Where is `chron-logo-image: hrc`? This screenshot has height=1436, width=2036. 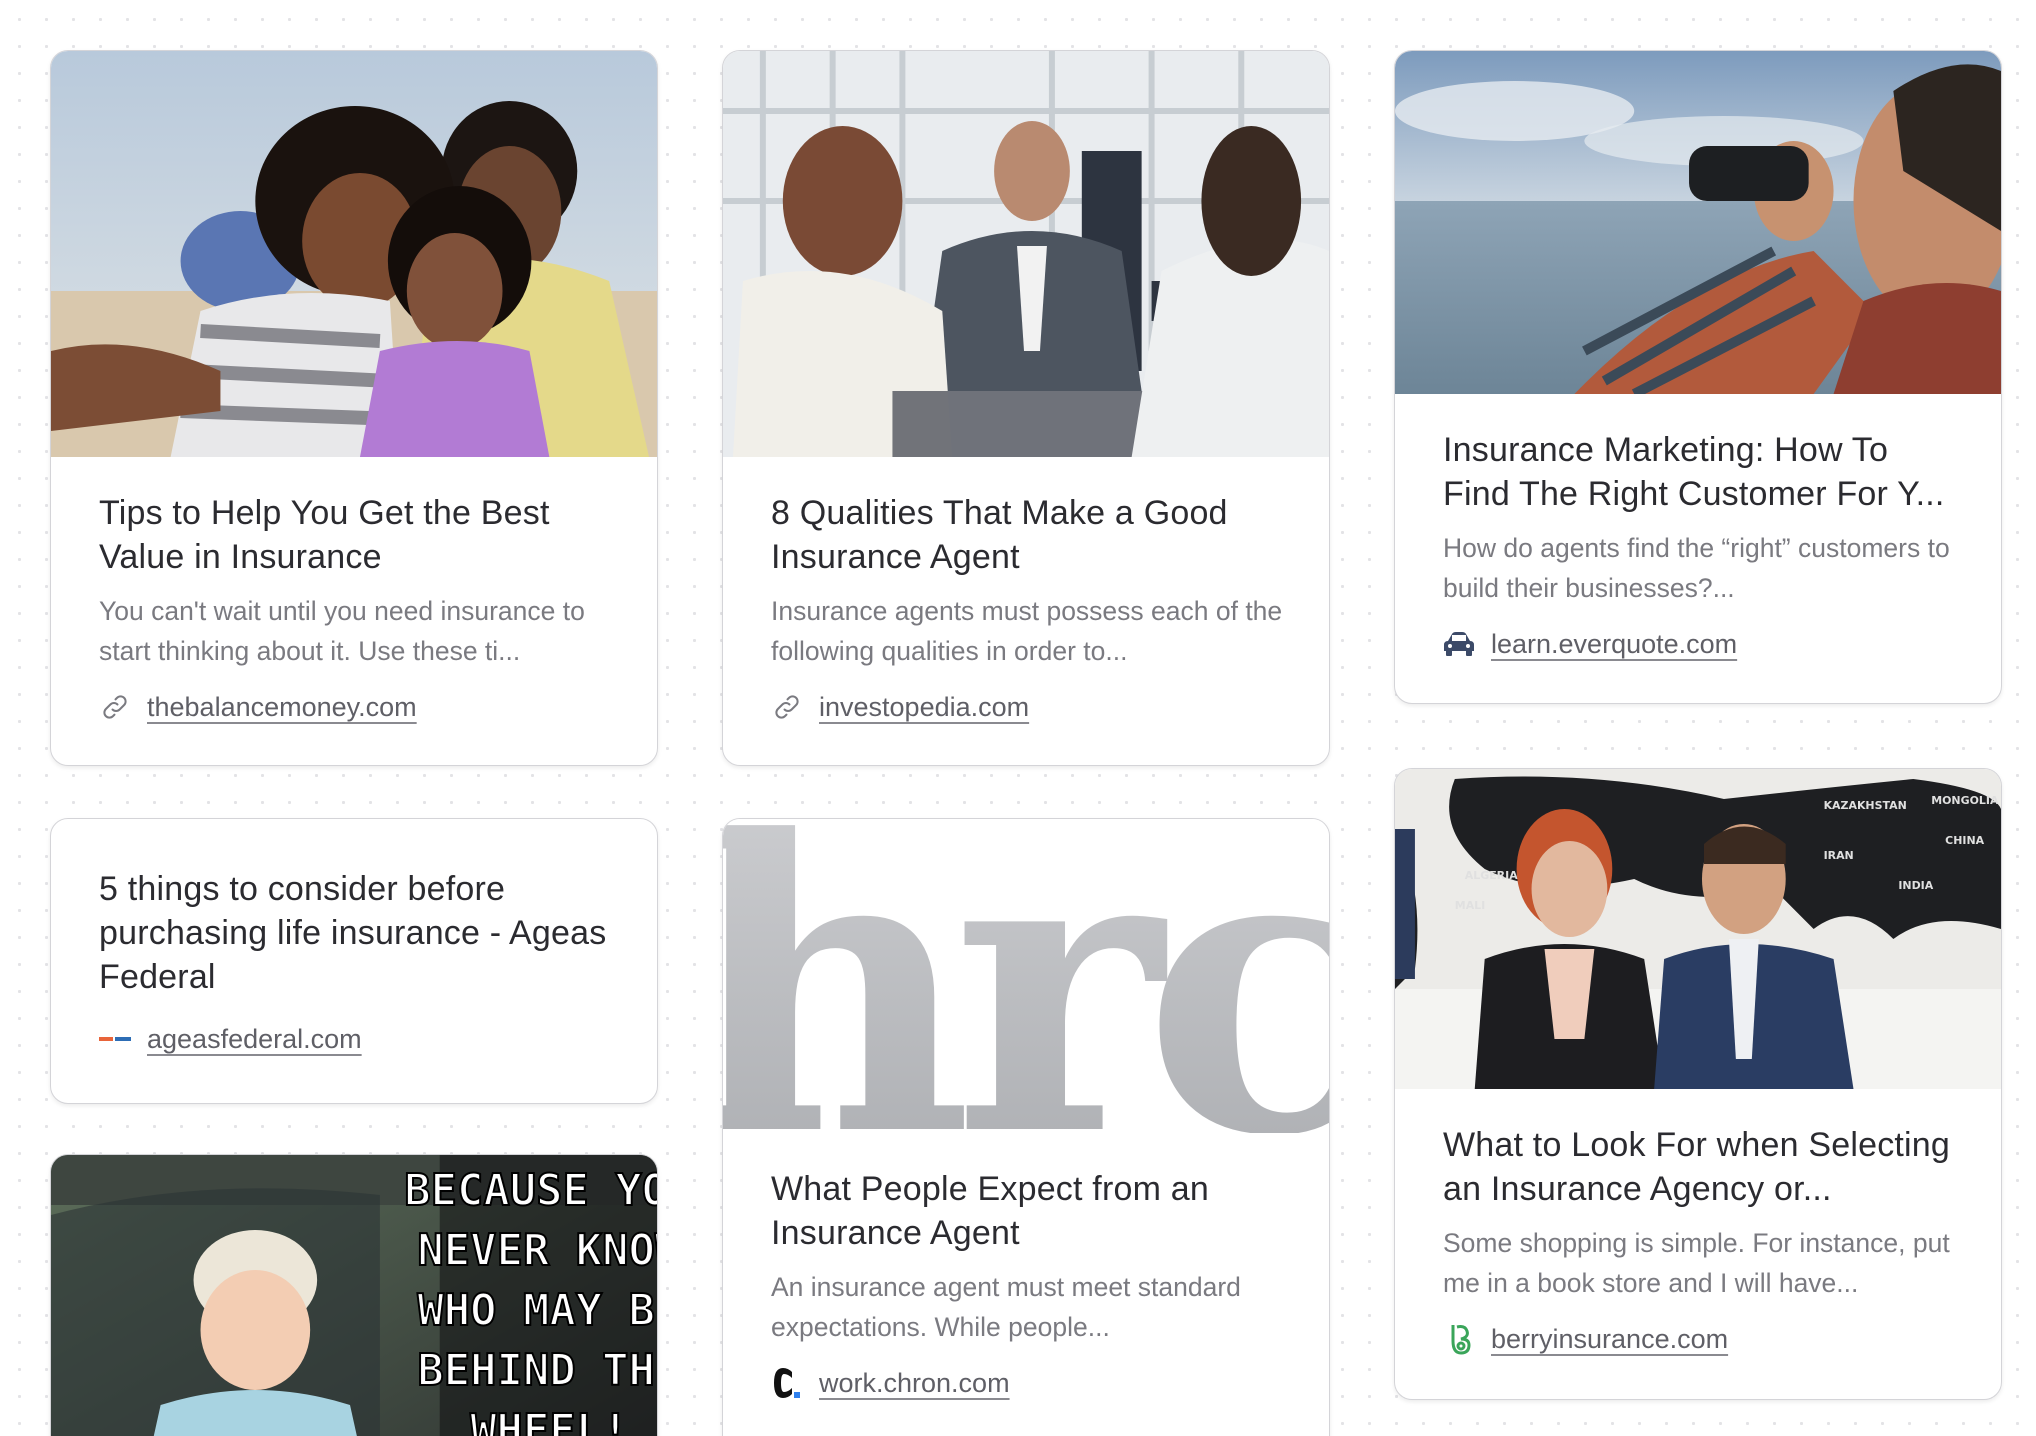 chron-logo-image: hrc is located at coordinates (1026, 976).